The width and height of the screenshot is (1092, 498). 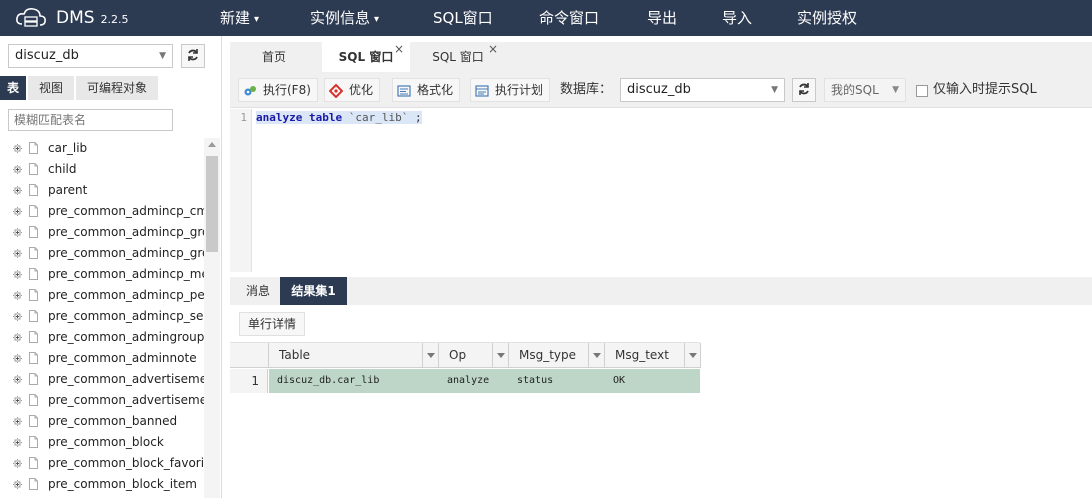 I want to click on tree-item: child, so click(x=102, y=169).